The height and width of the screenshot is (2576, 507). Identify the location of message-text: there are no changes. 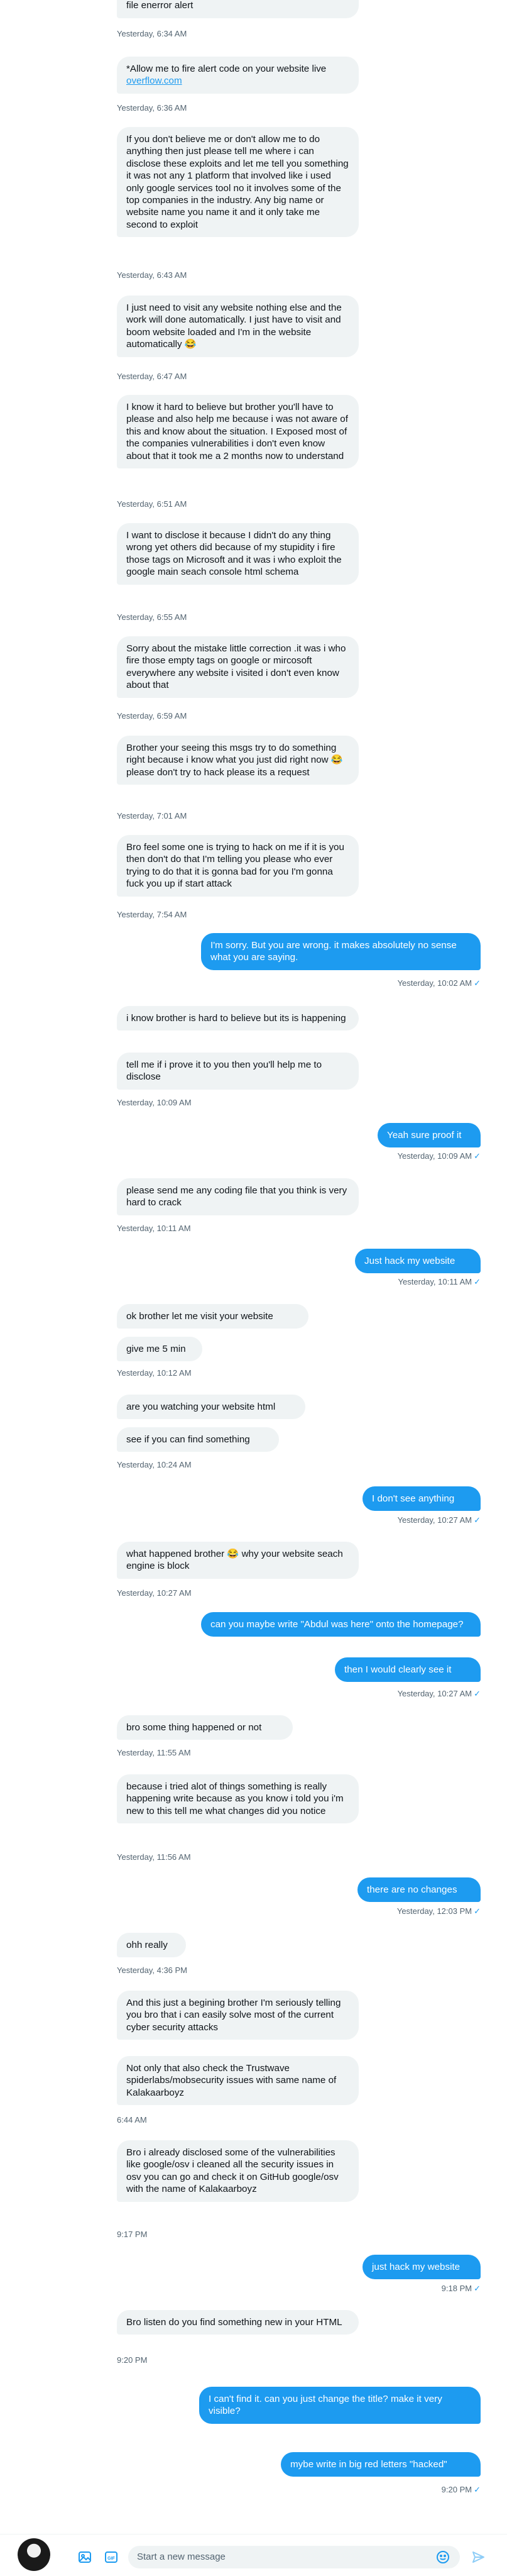
(412, 1889).